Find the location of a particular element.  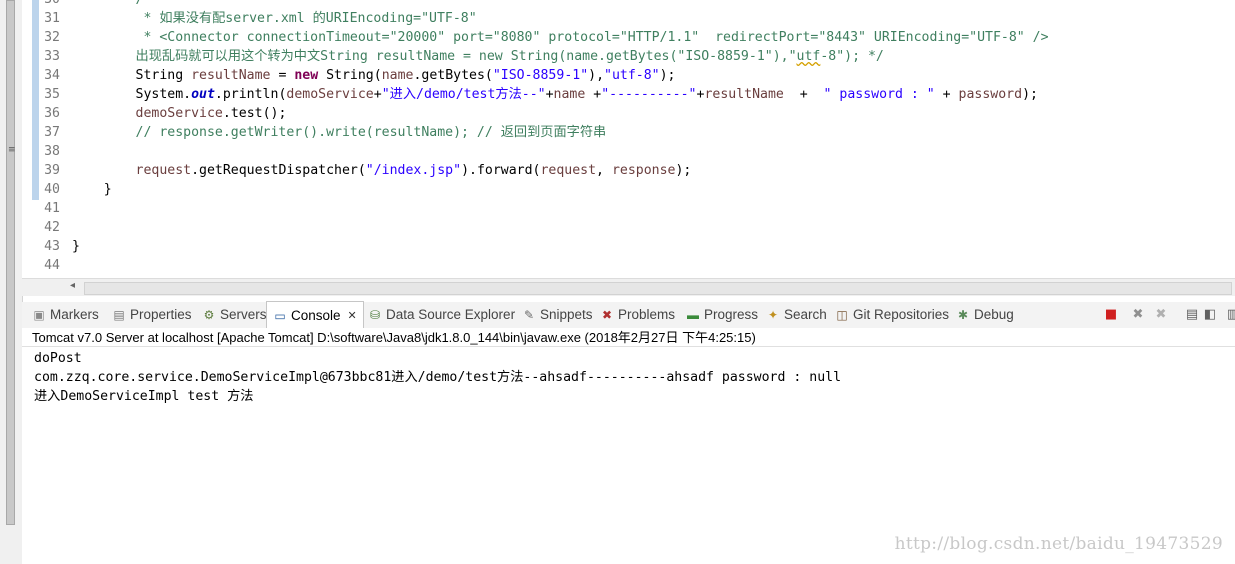

tab-markers: ▣ Markers is located at coordinates (65, 315).